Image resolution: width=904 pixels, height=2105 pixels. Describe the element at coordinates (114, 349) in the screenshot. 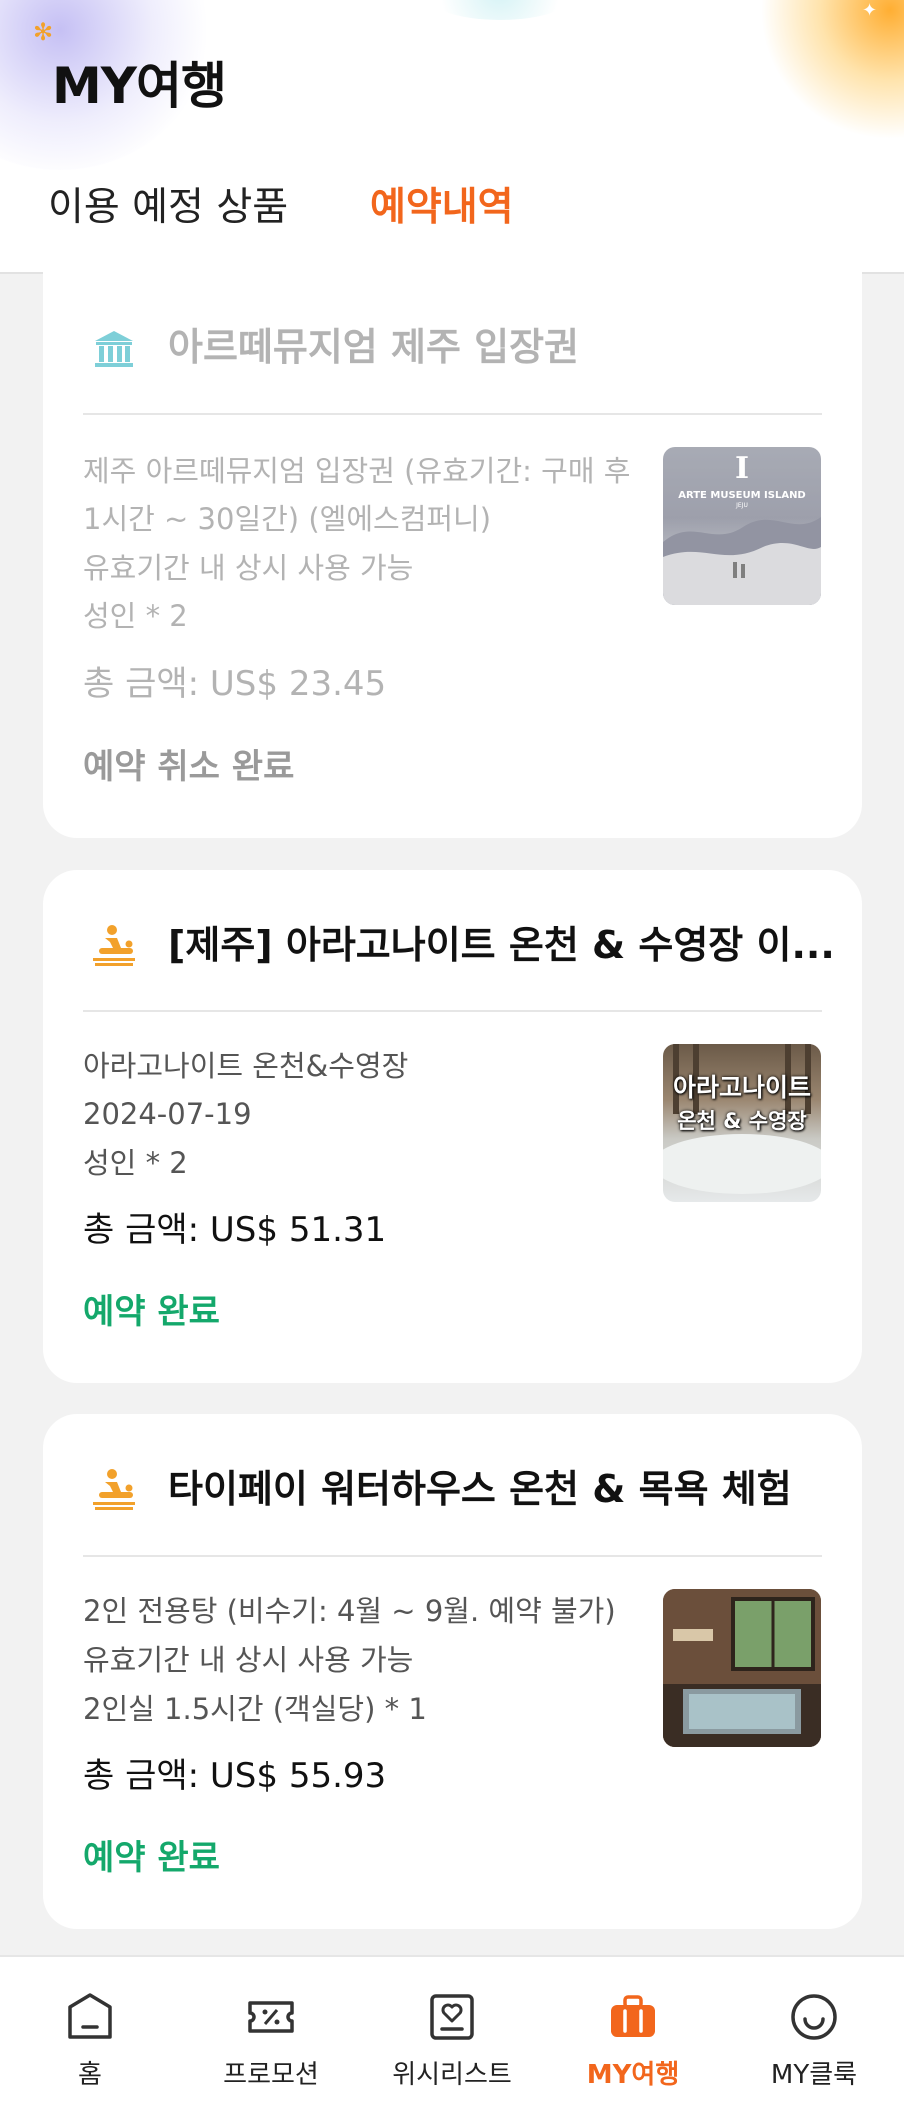

I see `museum-icon` at that location.